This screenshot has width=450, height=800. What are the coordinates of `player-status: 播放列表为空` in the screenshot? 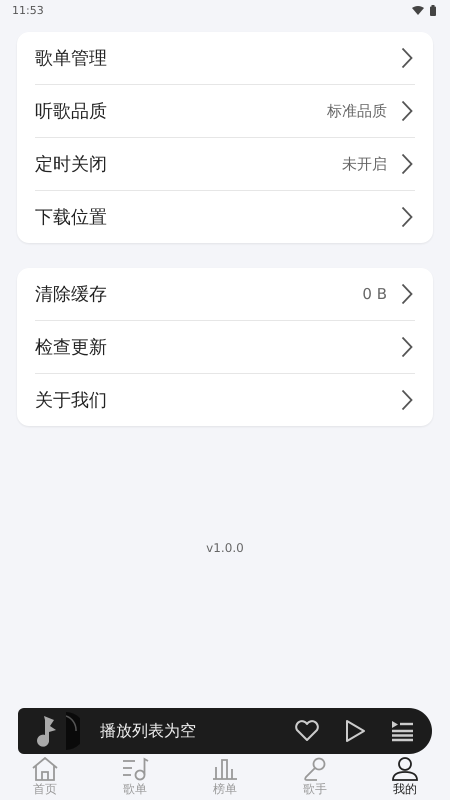 It's located at (148, 731).